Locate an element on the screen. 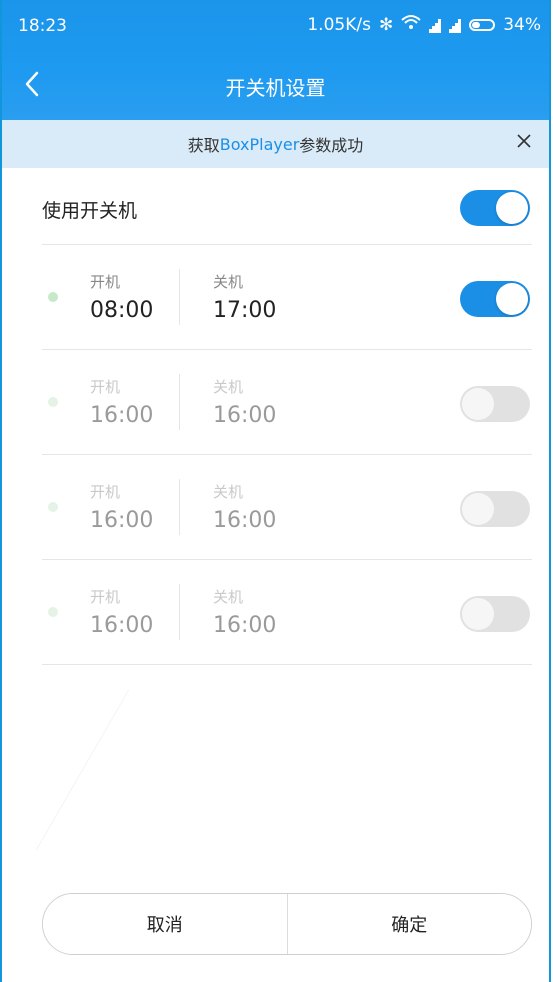 The height and width of the screenshot is (982, 553). confirm-button: 确定 is located at coordinates (409, 924).